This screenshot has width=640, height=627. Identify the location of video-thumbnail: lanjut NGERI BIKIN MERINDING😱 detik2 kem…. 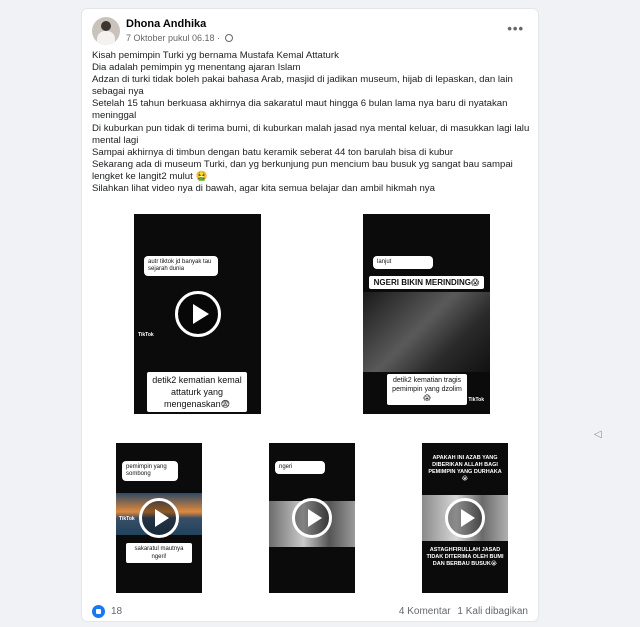
(426, 314).